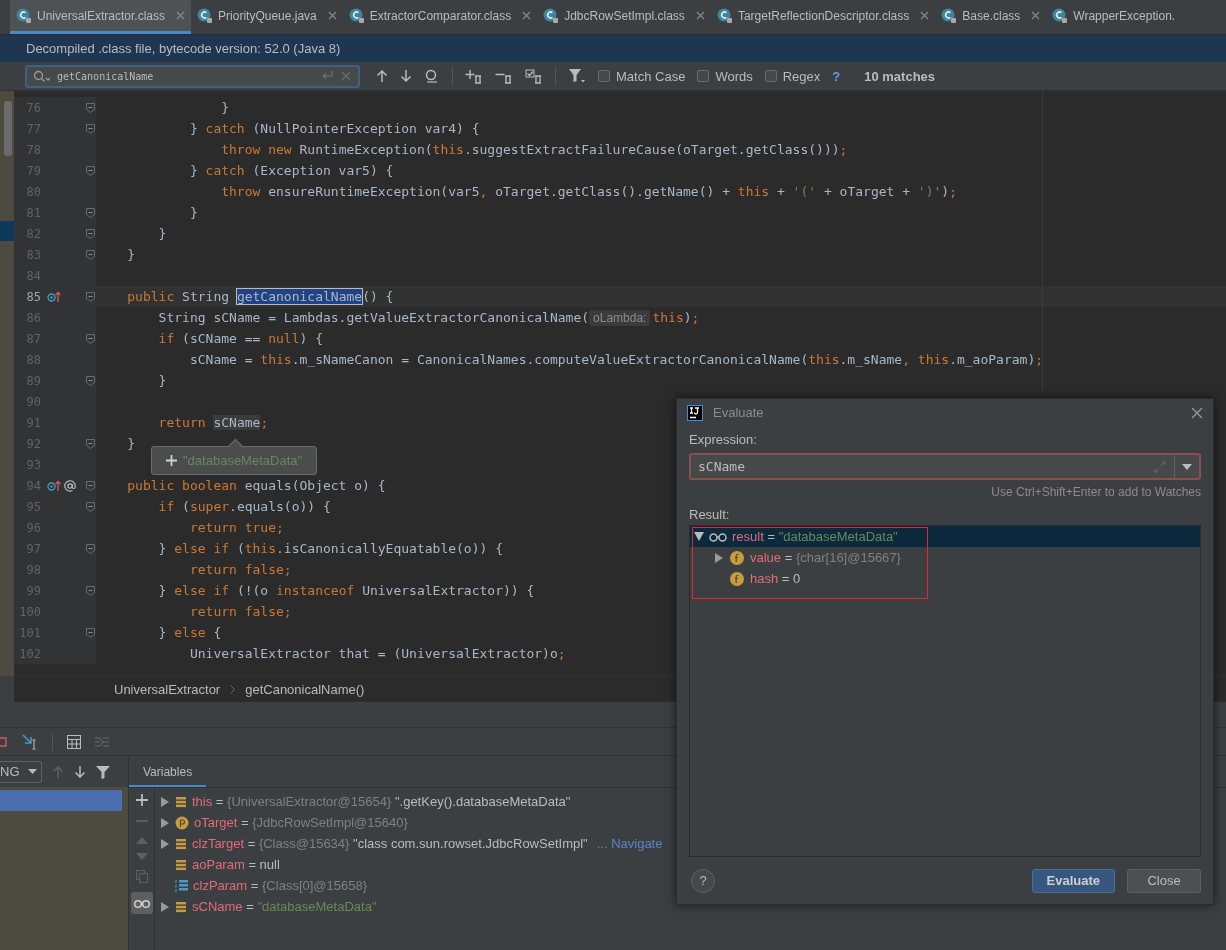  Describe the element at coordinates (703, 880) in the screenshot. I see `help-button: ?` at that location.